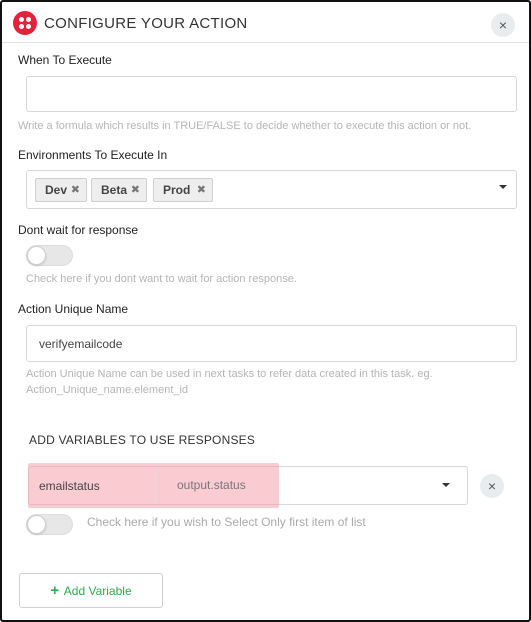 The width and height of the screenshot is (531, 622). Describe the element at coordinates (271, 94) in the screenshot. I see `when-to-execute-input` at that location.